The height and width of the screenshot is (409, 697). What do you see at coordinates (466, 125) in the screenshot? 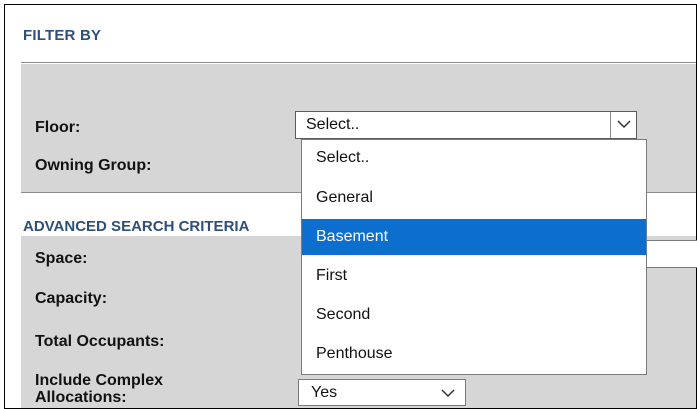
I see `floor-select: Select..` at bounding box center [466, 125].